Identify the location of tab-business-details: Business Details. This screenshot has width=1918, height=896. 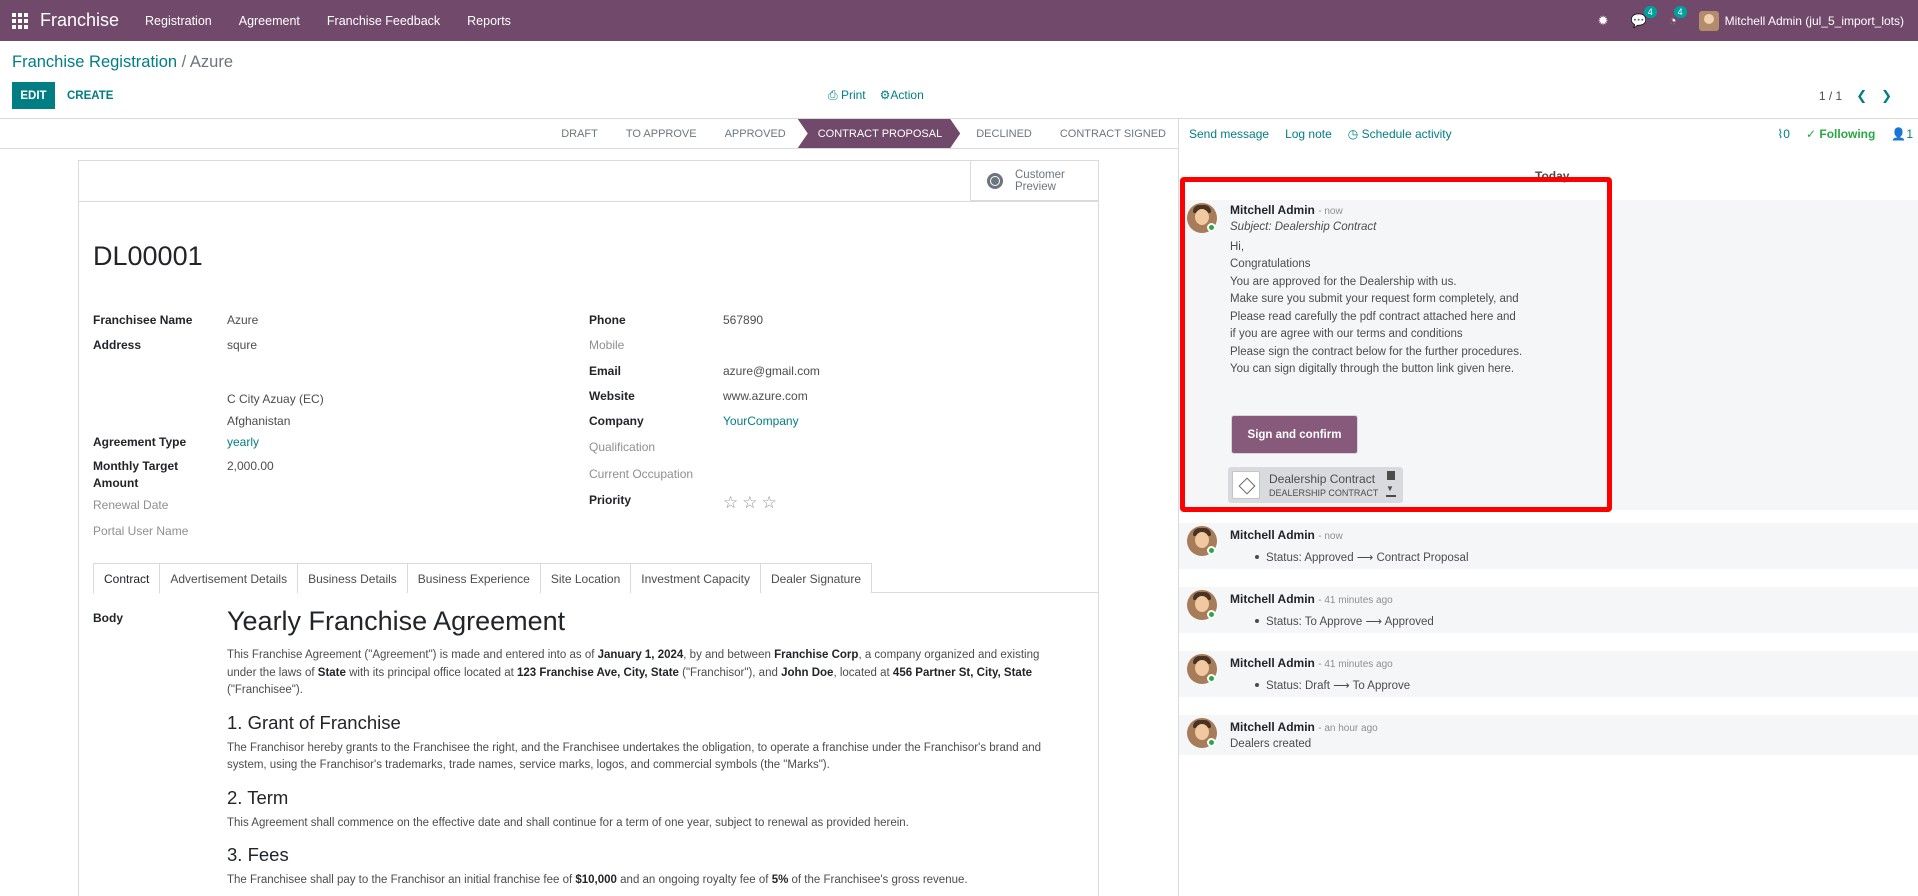
(352, 578).